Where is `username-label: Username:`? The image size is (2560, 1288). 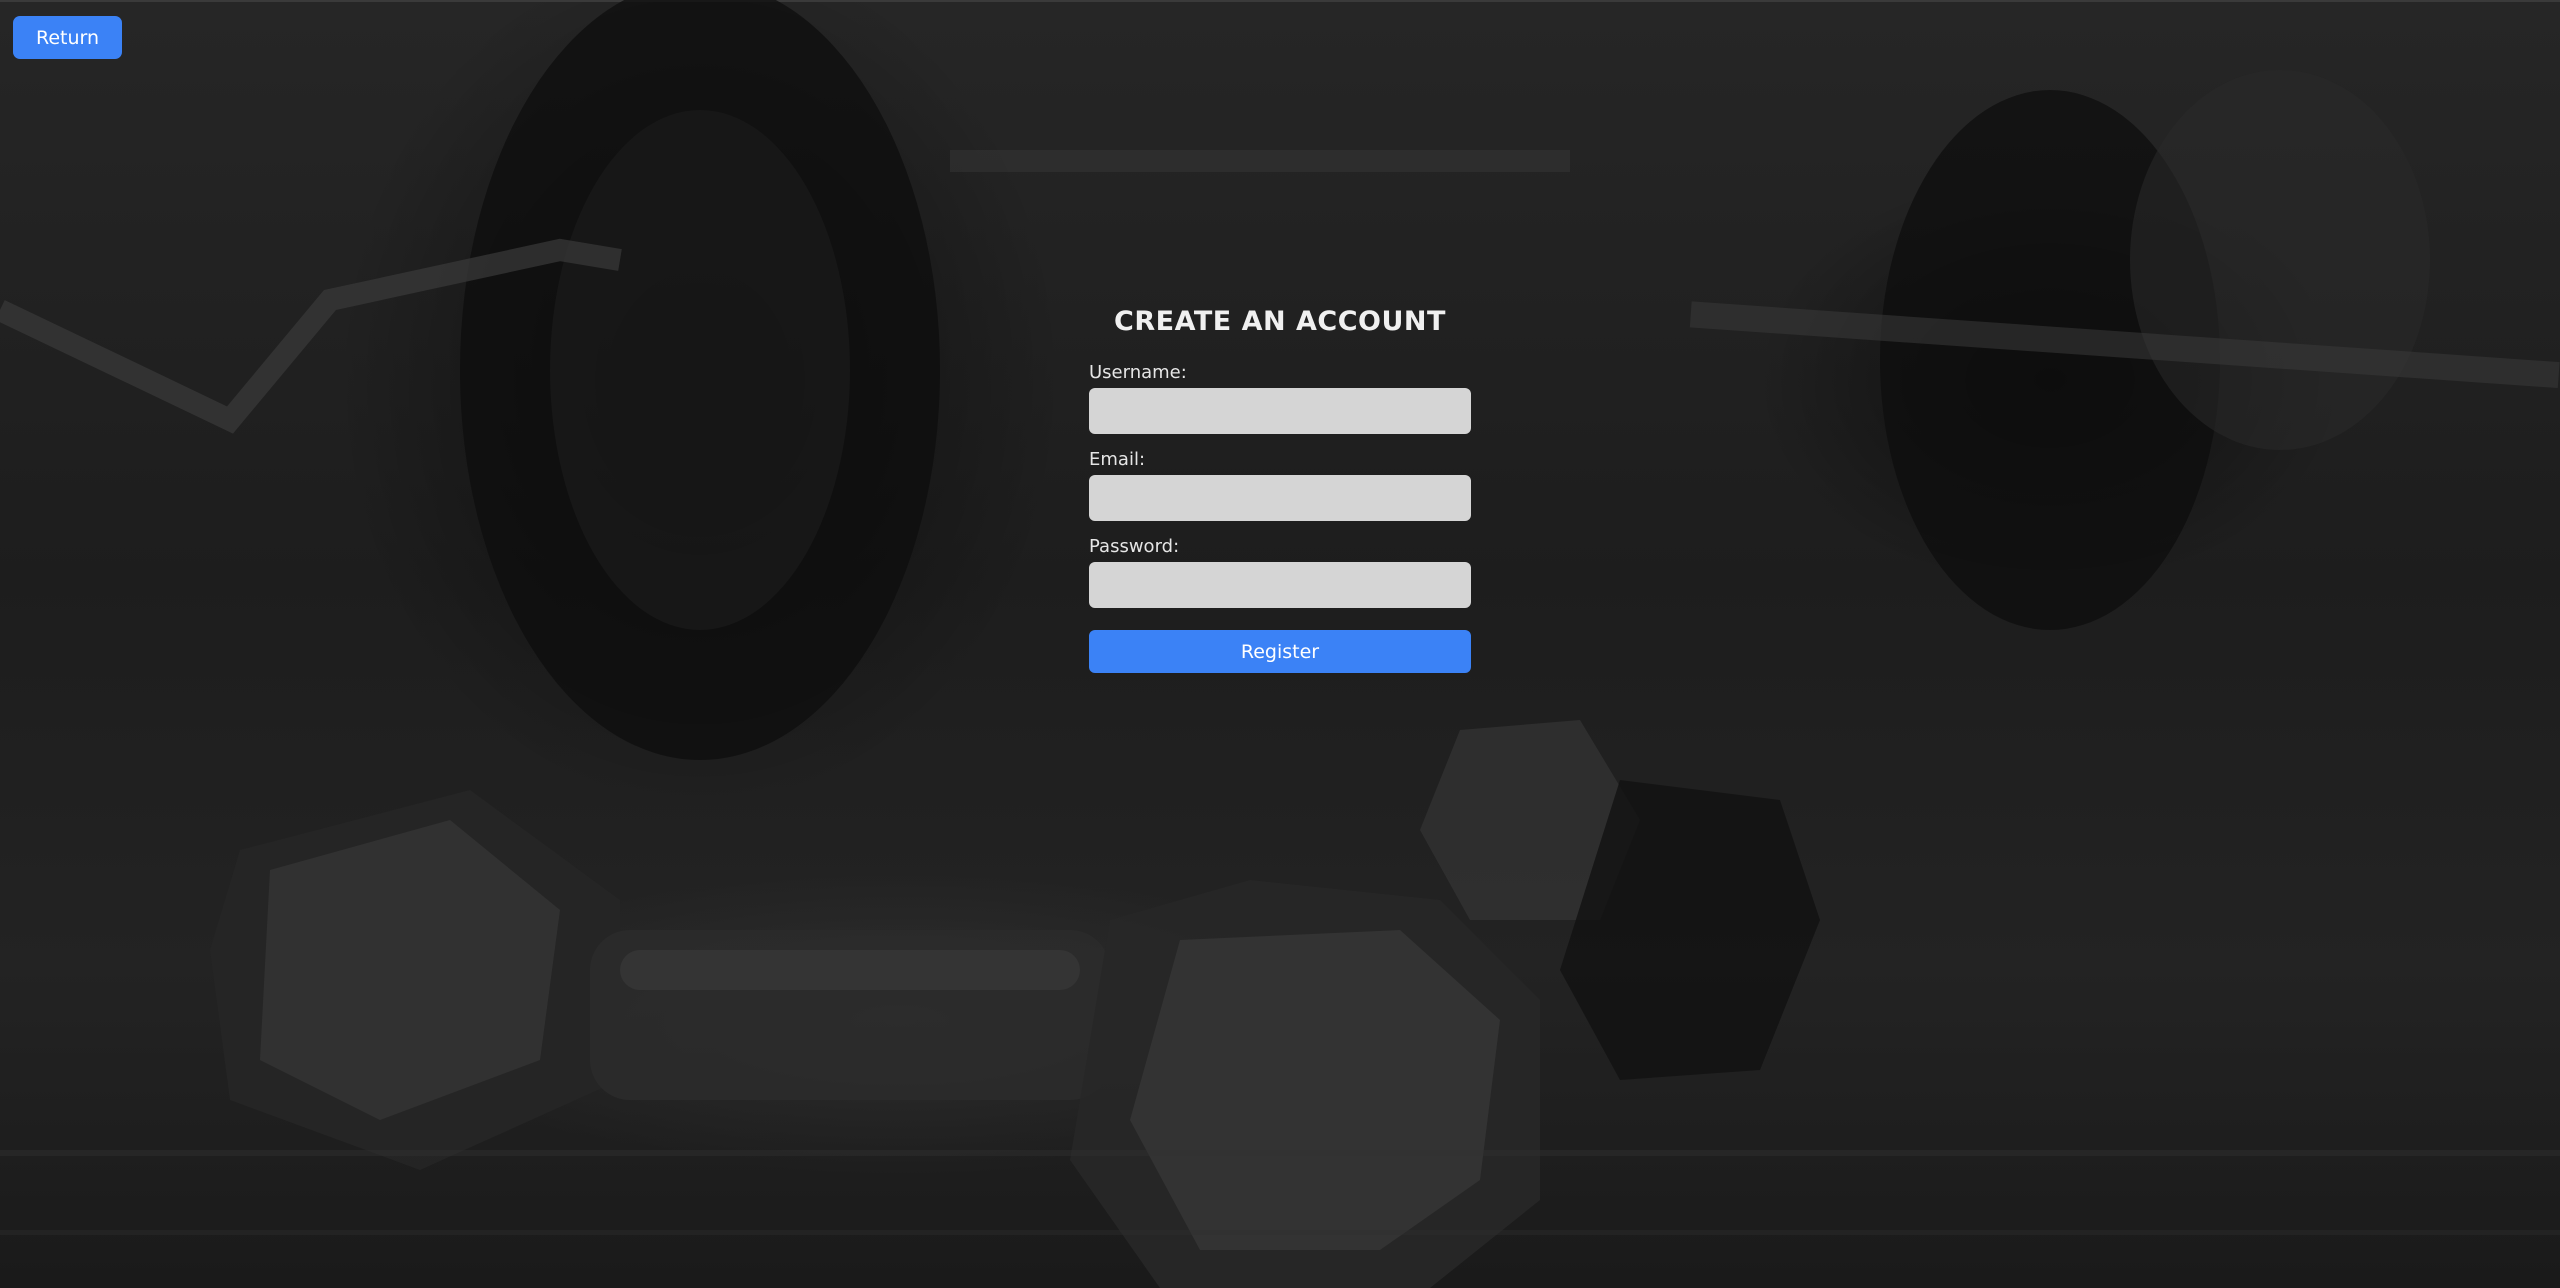 username-label: Username: is located at coordinates (1138, 372).